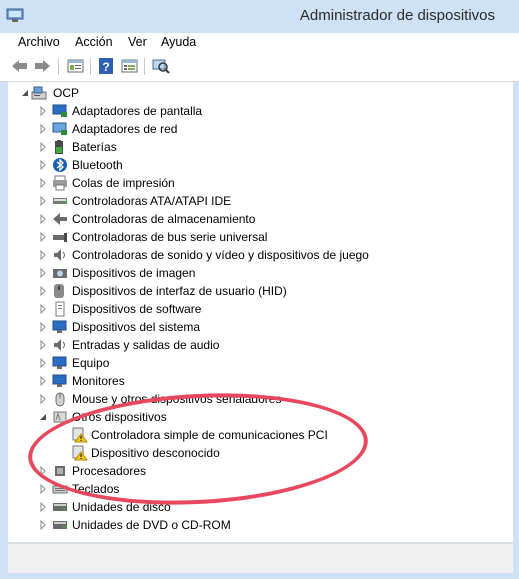 This screenshot has width=519, height=579. What do you see at coordinates (60, 327) in the screenshot?
I see `system-device-icon` at bounding box center [60, 327].